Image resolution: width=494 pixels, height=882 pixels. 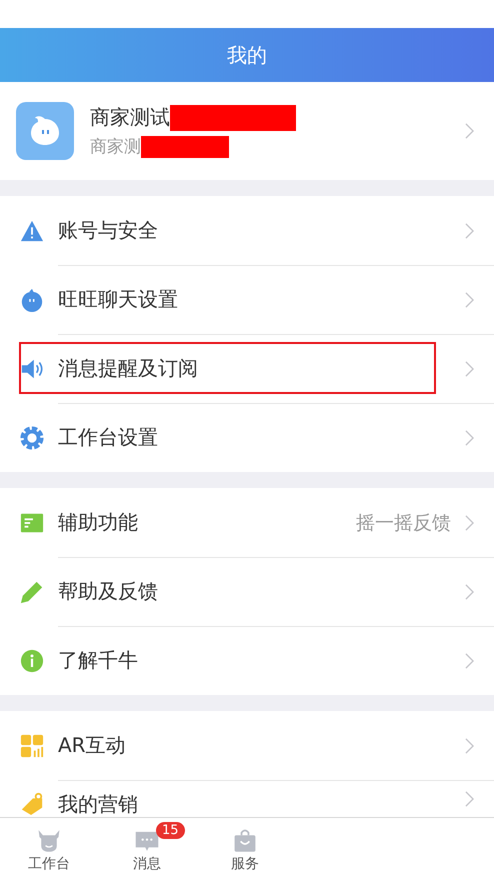 I want to click on menu-label: 工作台设置, so click(x=108, y=437).